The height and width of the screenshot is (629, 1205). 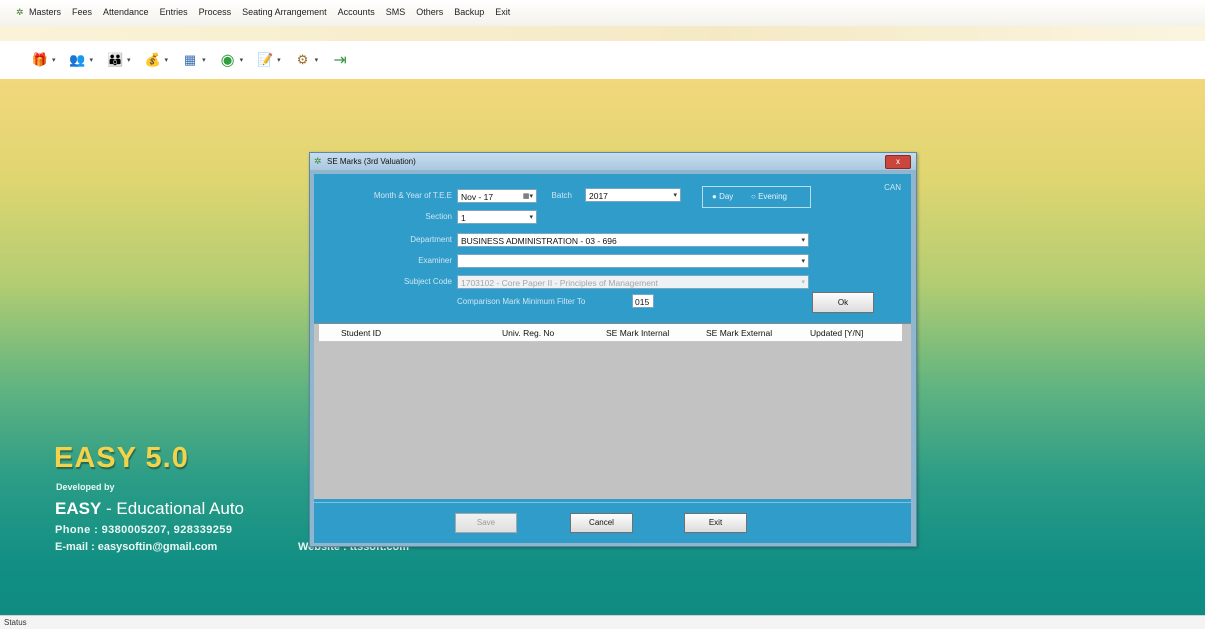 What do you see at coordinates (601, 523) in the screenshot?
I see `cancel-button: Cancel` at bounding box center [601, 523].